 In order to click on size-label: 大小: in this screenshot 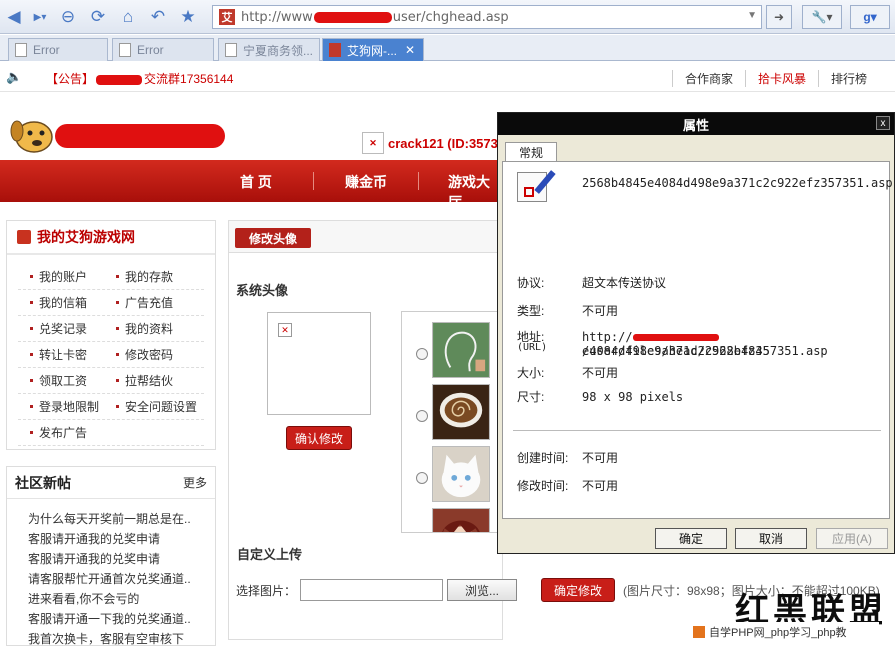, I will do `click(531, 373)`.